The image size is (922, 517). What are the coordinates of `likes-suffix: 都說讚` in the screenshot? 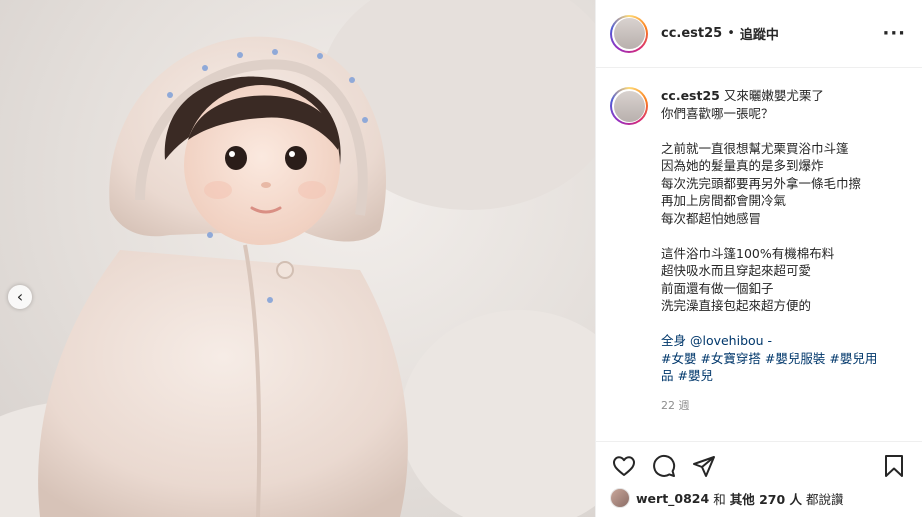 It's located at (825, 499).